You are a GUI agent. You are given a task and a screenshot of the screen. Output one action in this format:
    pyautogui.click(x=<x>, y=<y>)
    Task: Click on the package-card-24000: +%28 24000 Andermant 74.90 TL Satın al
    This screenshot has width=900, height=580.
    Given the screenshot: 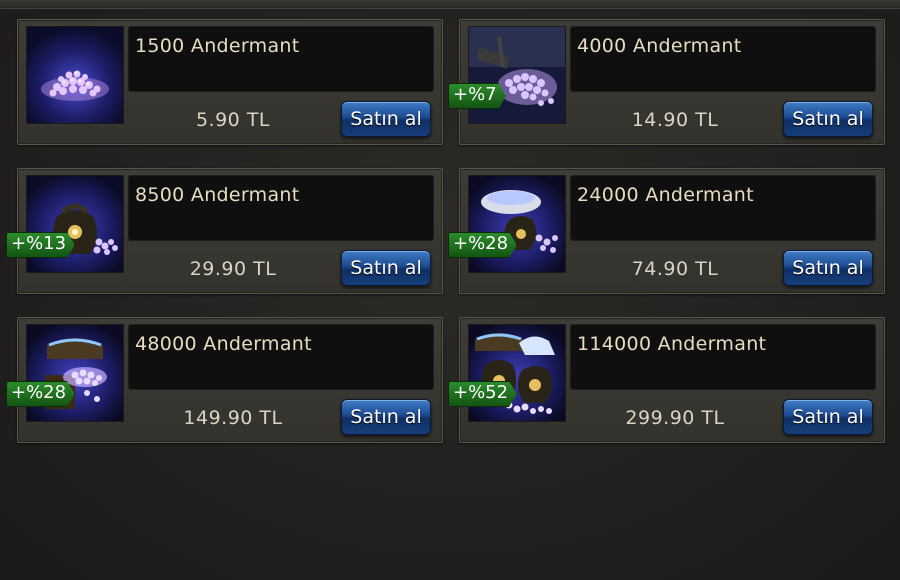 What is the action you would take?
    pyautogui.click(x=666, y=231)
    